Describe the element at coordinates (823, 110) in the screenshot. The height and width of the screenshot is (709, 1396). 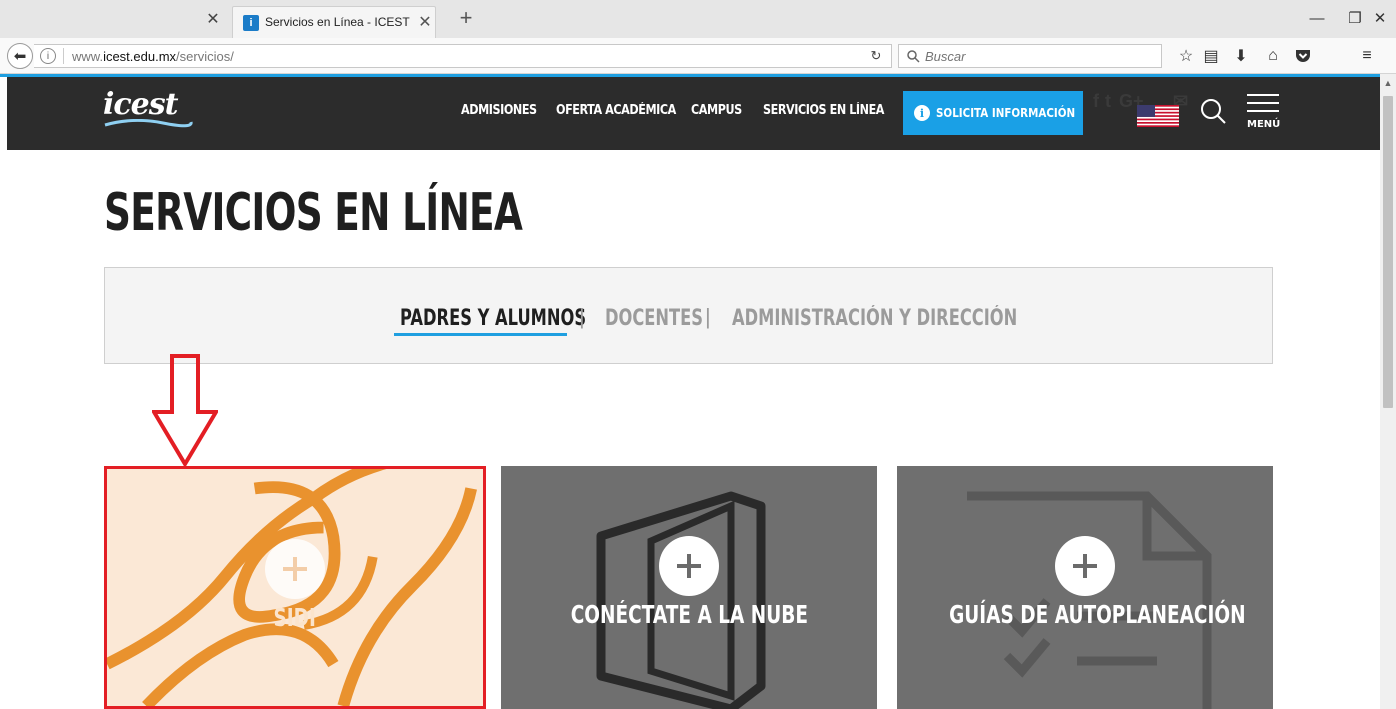
I see `nav-servicios-en-linea: SERVICIOS EN LÍNEA` at that location.